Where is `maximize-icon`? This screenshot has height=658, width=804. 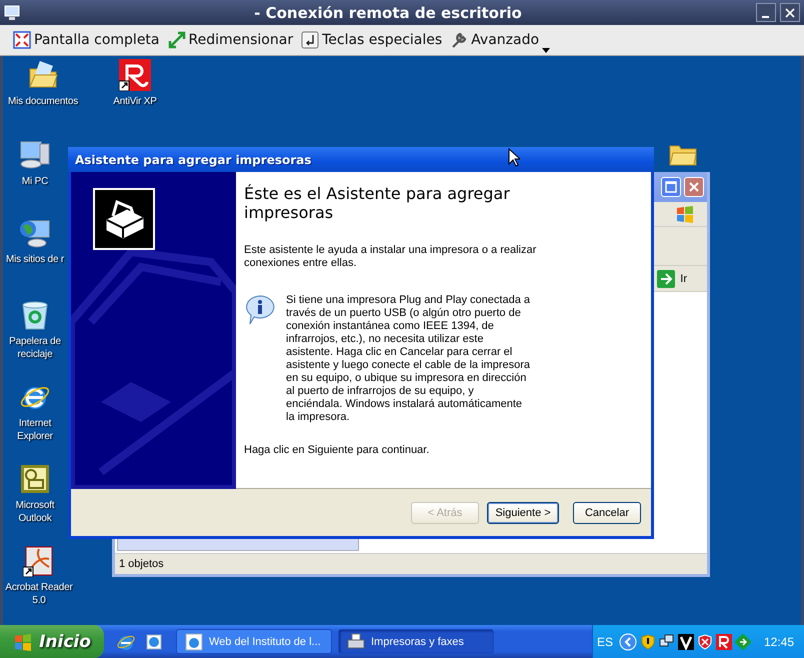 maximize-icon is located at coordinates (671, 187).